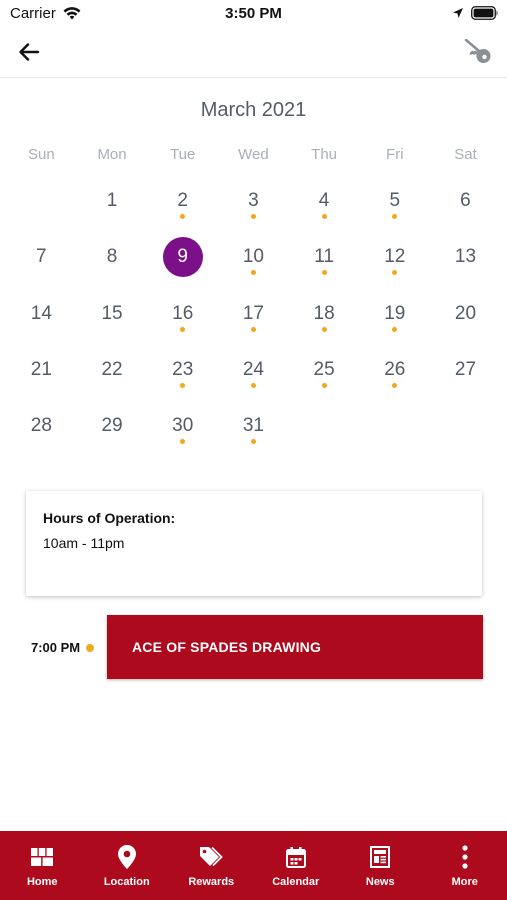 This screenshot has height=900, width=507. I want to click on calendar-day: 3, so click(253, 208).